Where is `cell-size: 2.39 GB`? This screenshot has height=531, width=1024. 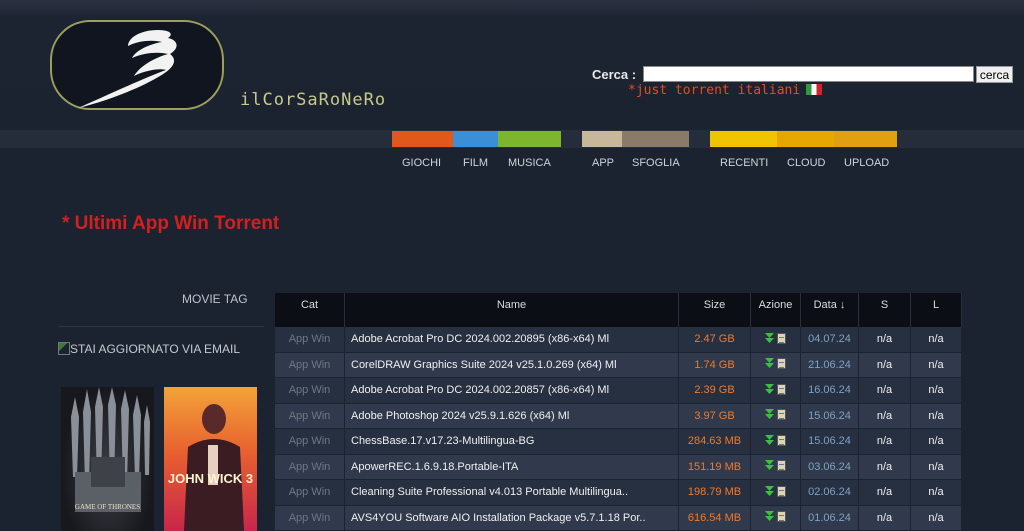
cell-size: 2.39 GB is located at coordinates (715, 391).